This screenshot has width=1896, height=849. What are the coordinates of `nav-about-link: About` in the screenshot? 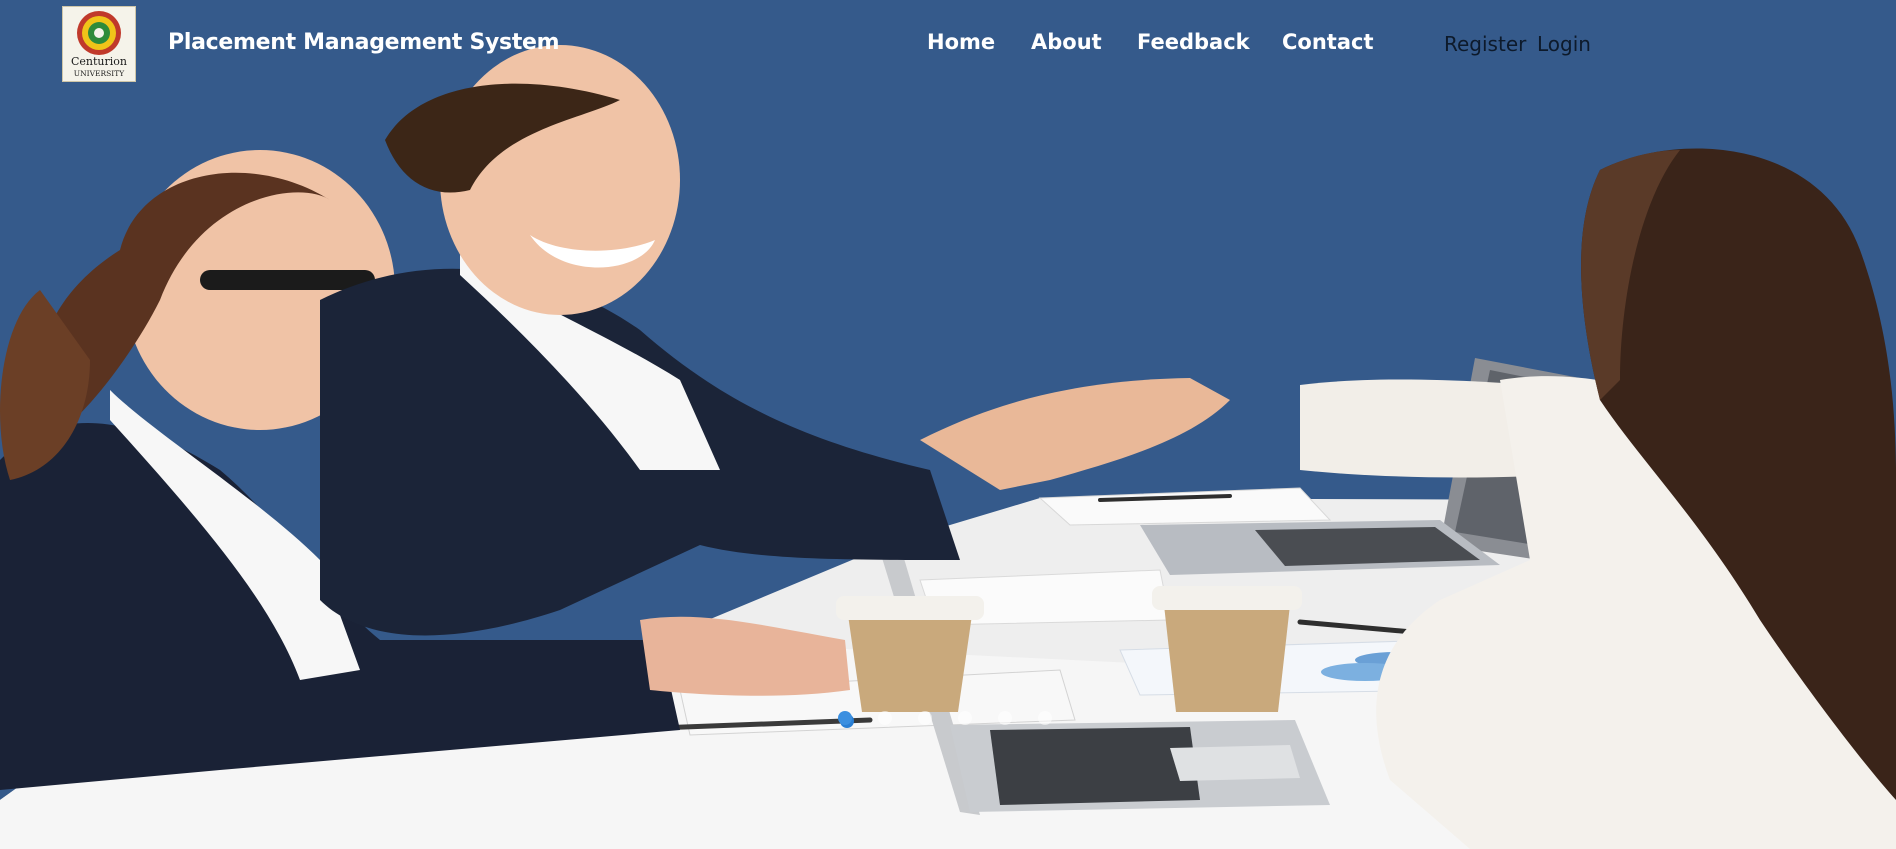 It's located at (1066, 42).